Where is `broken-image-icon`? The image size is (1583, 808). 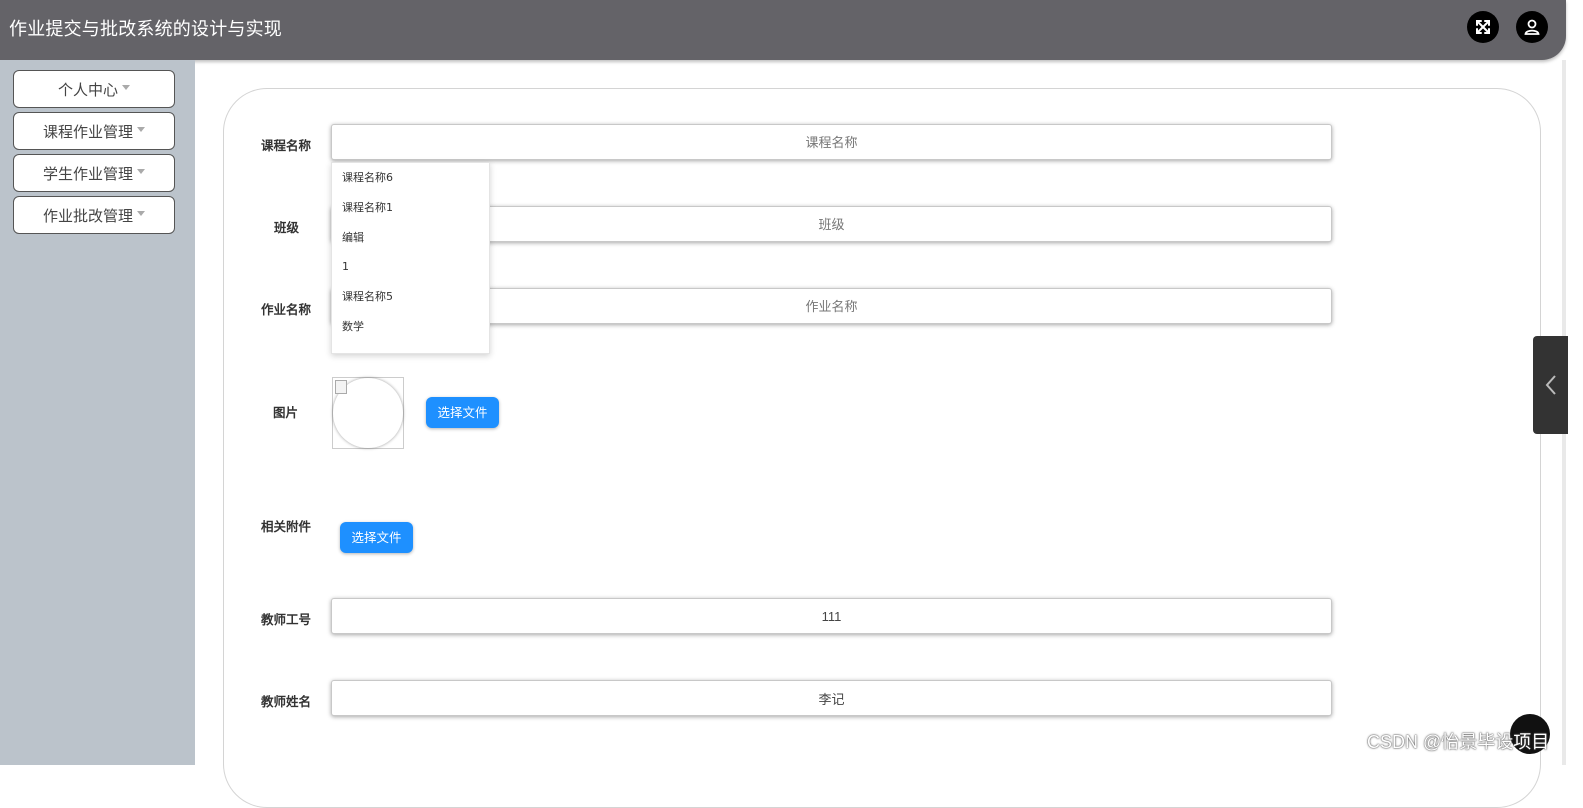 broken-image-icon is located at coordinates (341, 387).